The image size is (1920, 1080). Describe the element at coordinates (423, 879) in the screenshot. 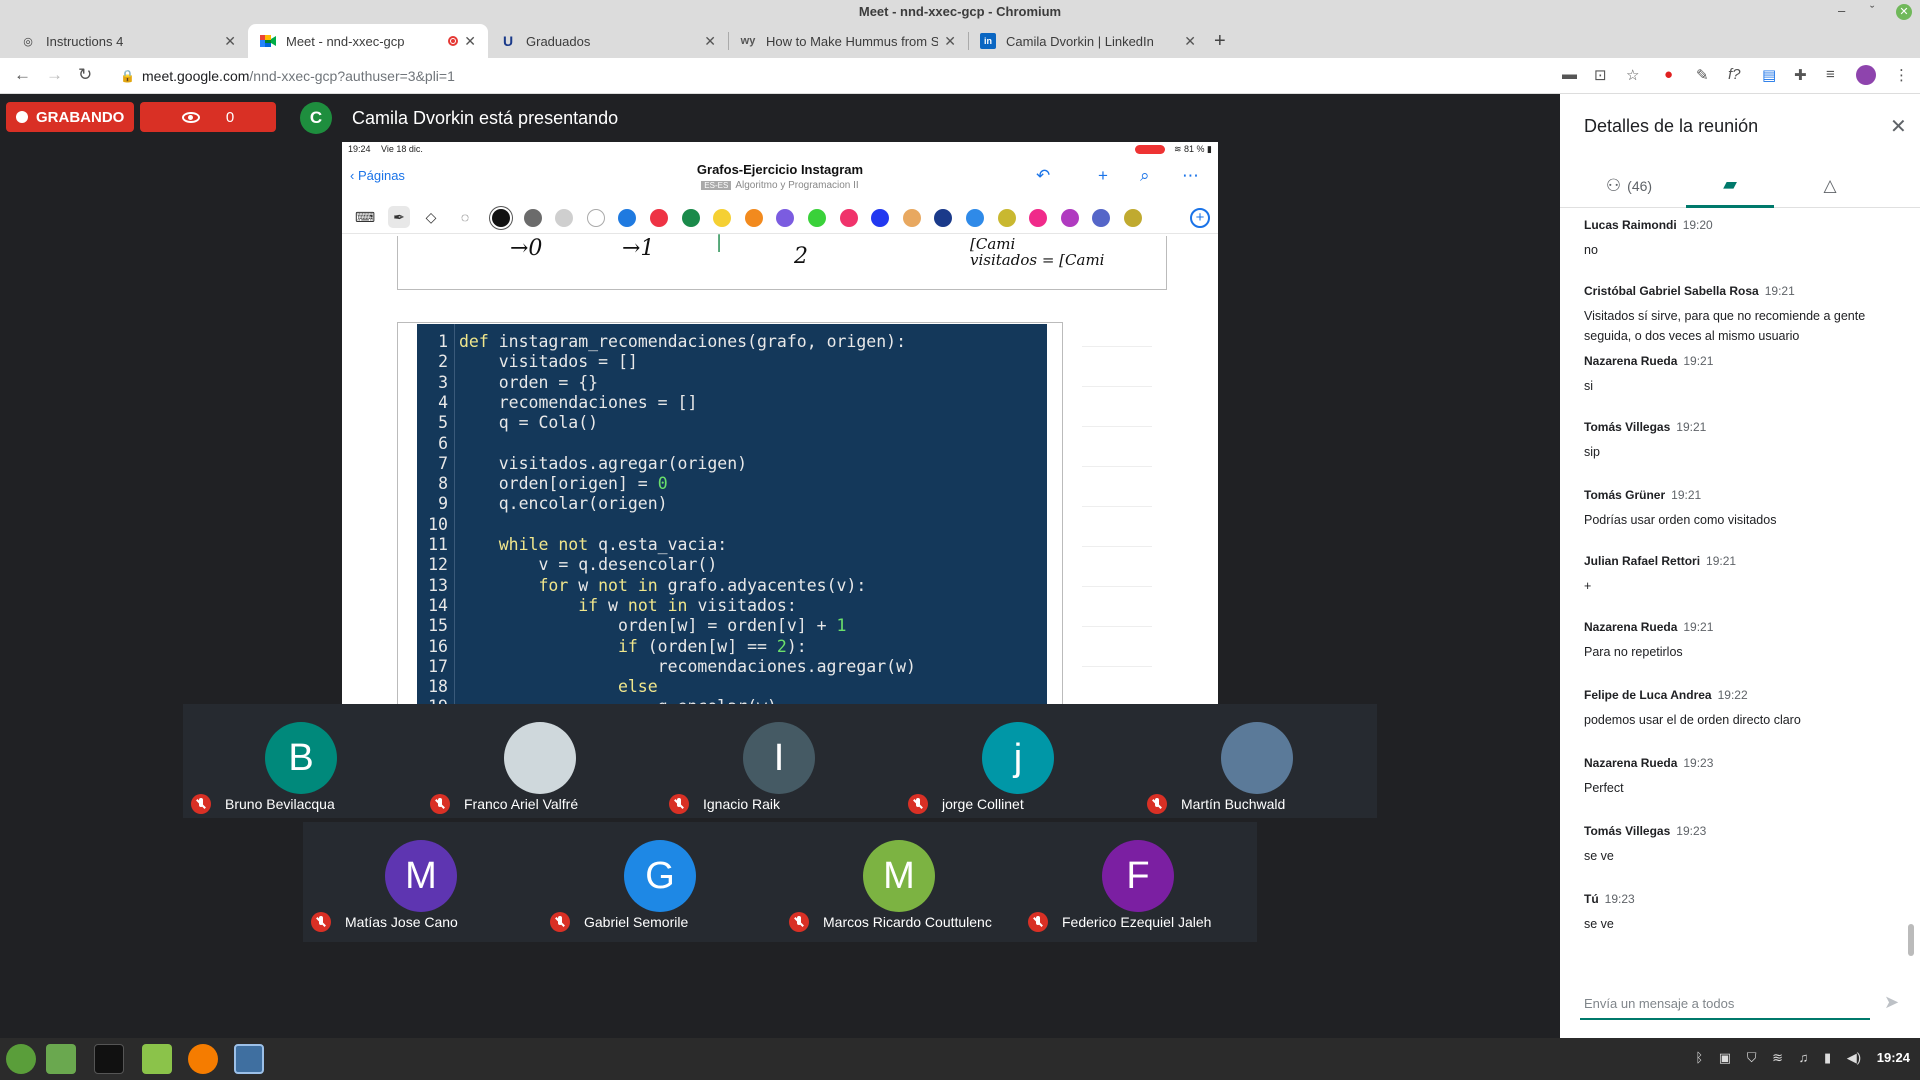

I see `participant-tile: M Matías Jose Cano` at that location.